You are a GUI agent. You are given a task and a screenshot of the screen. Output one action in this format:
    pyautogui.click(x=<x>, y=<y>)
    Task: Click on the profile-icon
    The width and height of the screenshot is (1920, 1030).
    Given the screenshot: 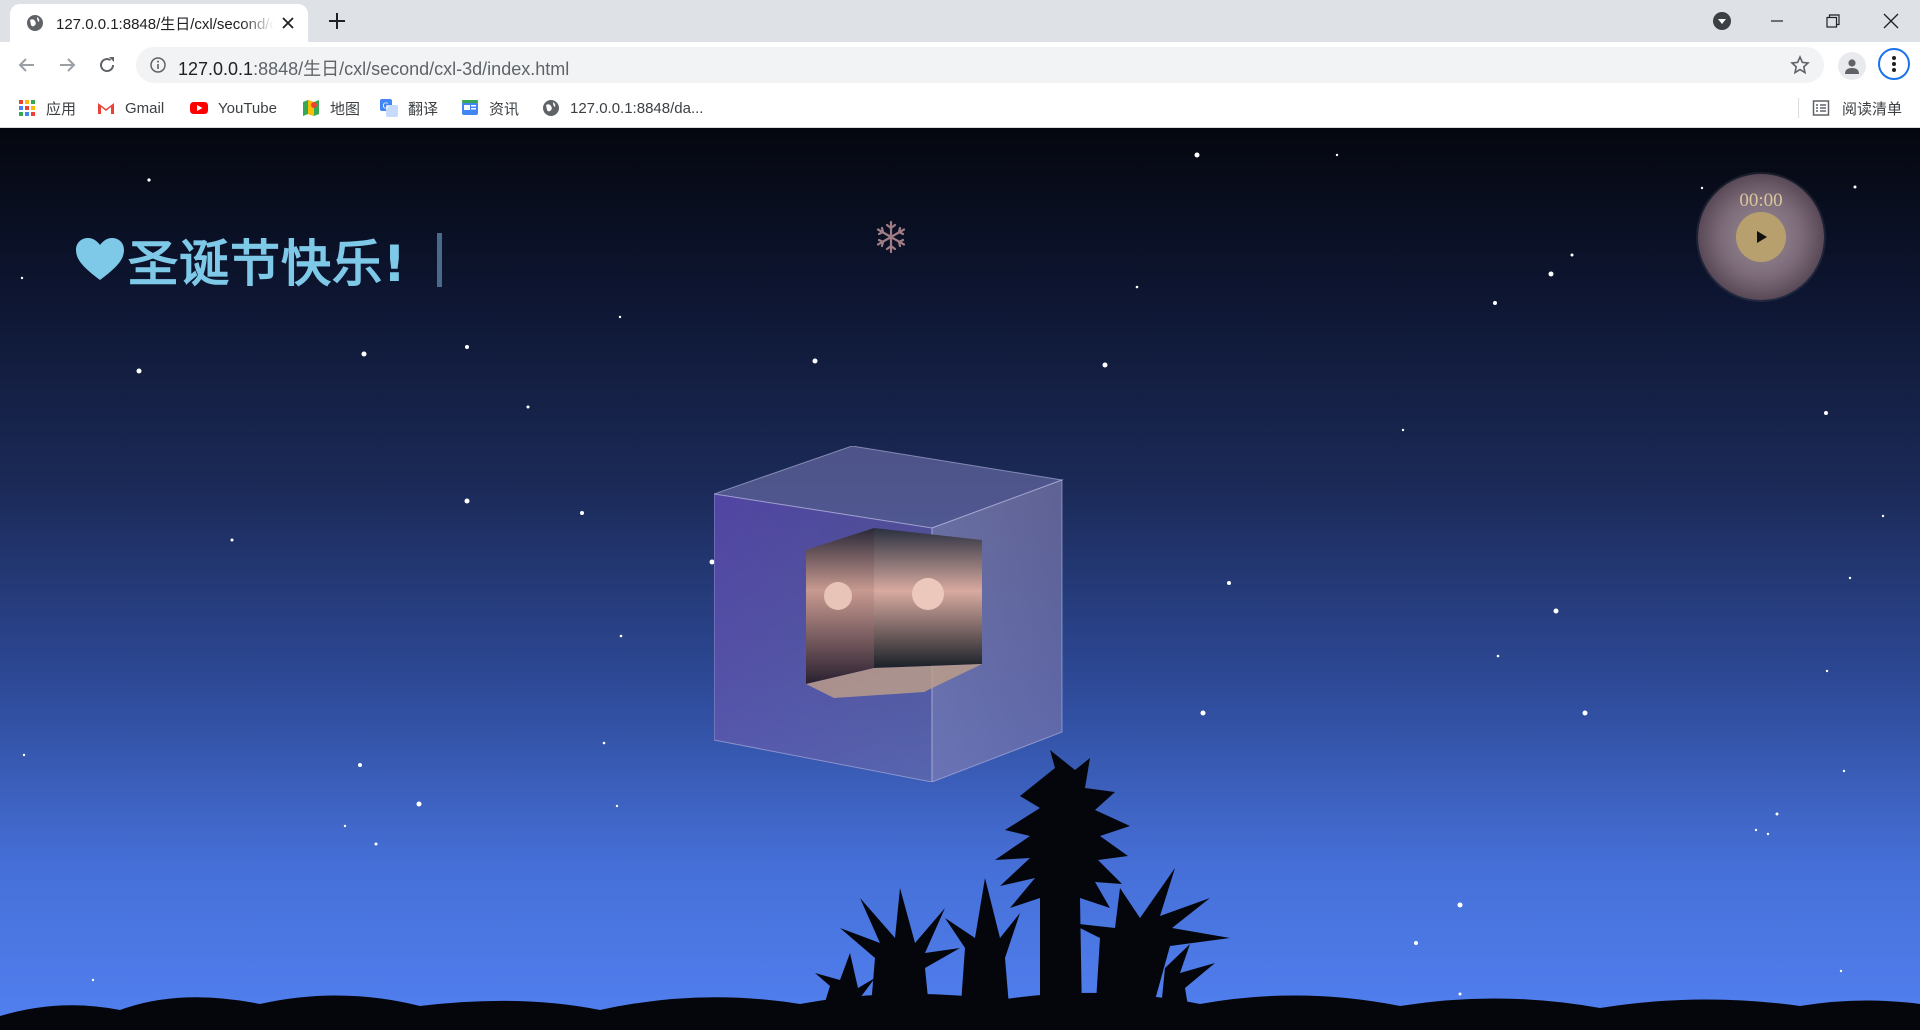 What is the action you would take?
    pyautogui.click(x=1852, y=66)
    